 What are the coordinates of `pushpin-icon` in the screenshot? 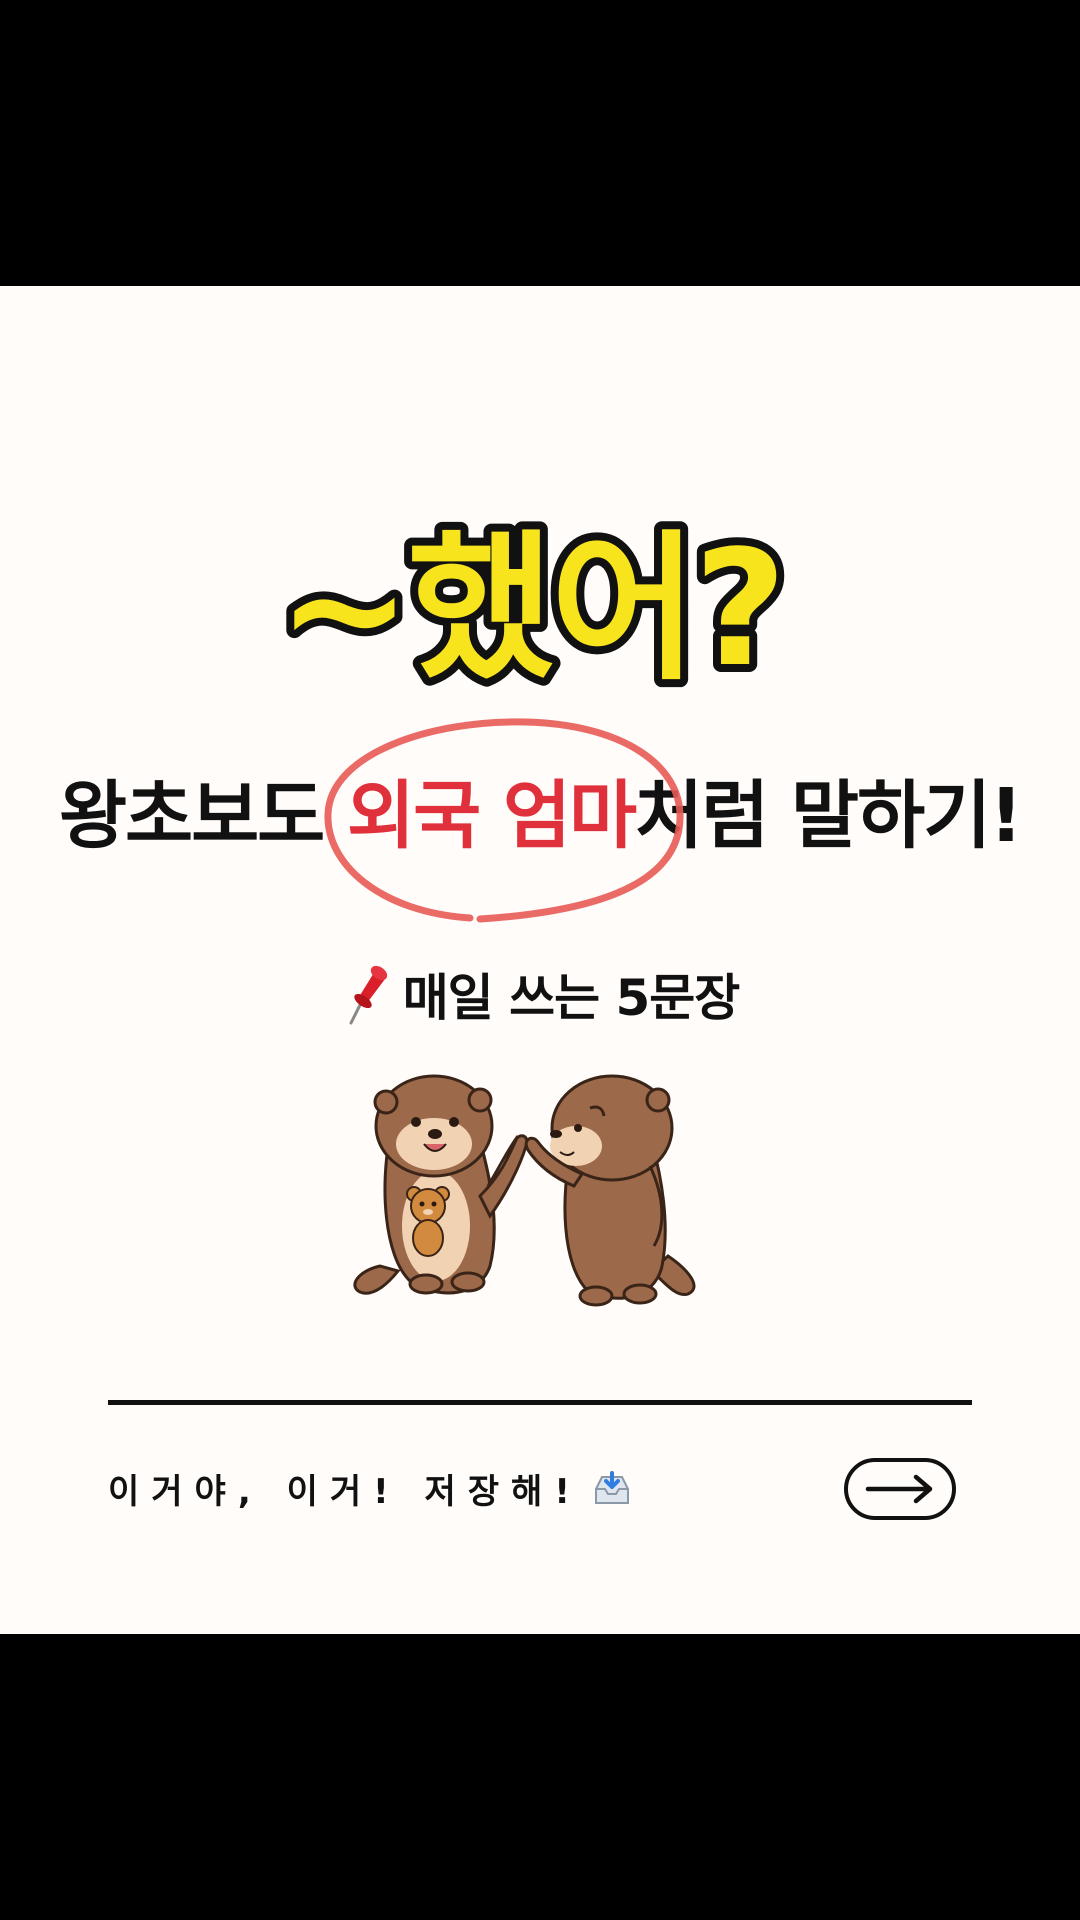 It's located at (368, 995).